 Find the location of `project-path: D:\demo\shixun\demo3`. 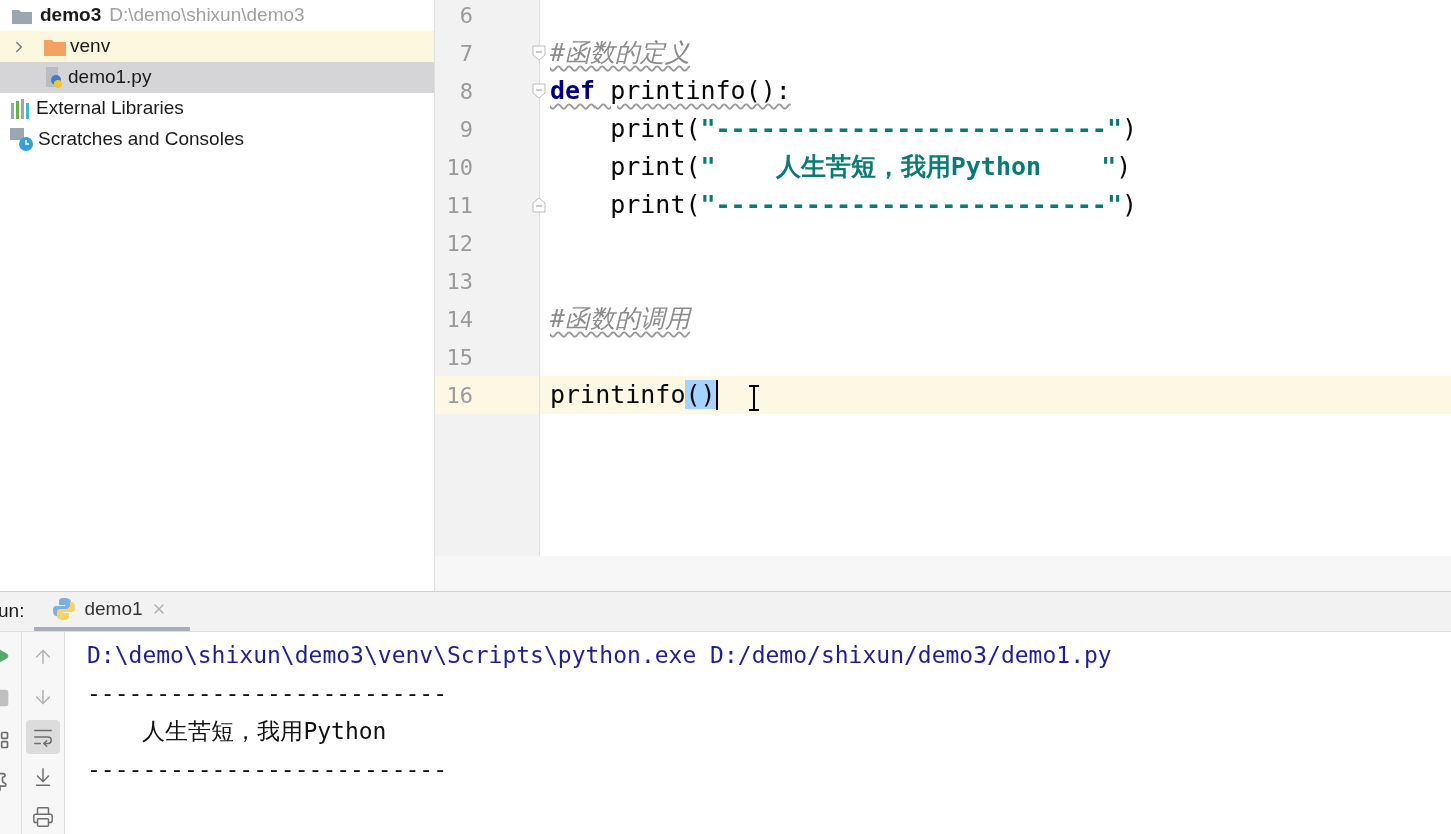

project-path: D:\demo\shixun\demo3 is located at coordinates (207, 15).